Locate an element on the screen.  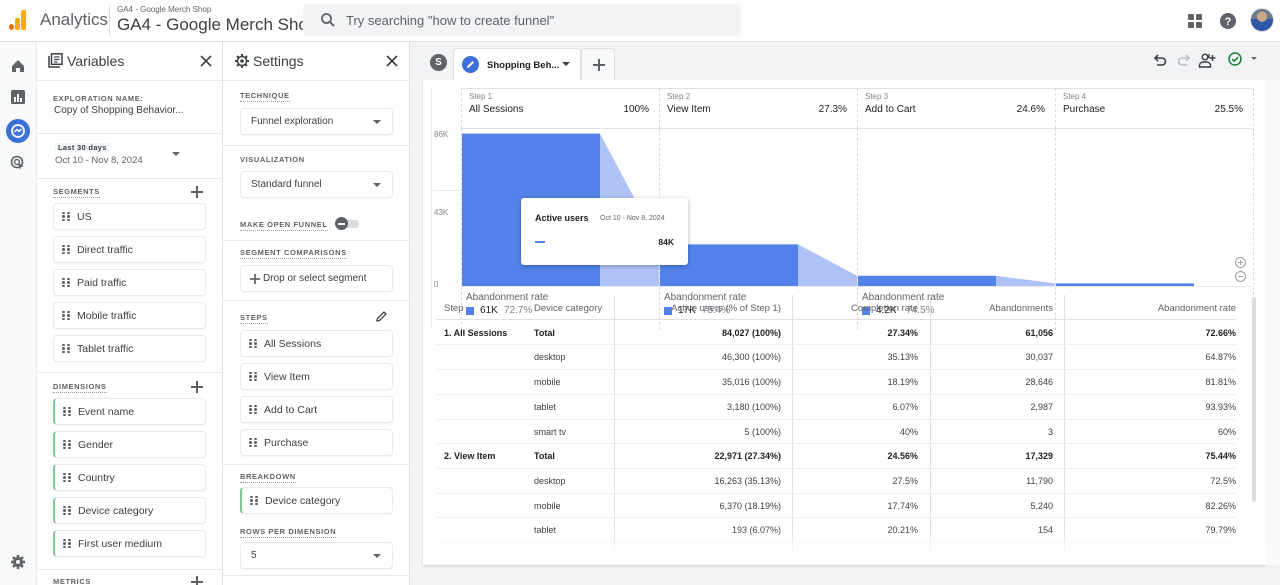
visualization-label: VISUALIZATION is located at coordinates (272, 159).